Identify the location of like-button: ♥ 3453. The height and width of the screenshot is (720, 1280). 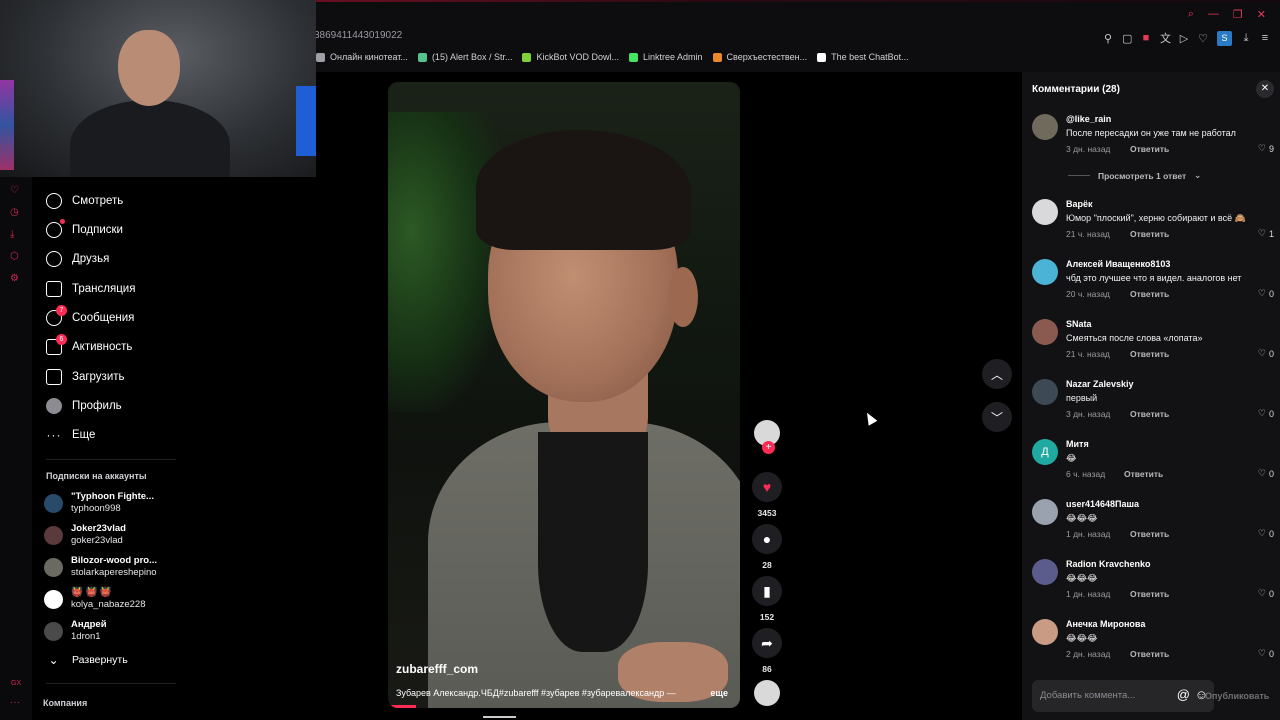
(767, 495).